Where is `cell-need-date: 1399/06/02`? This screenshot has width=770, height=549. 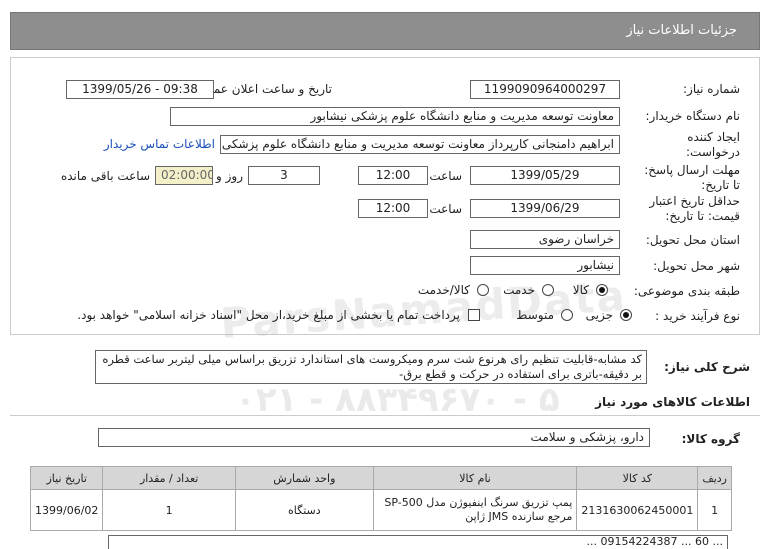 cell-need-date: 1399/06/02 is located at coordinates (66, 510).